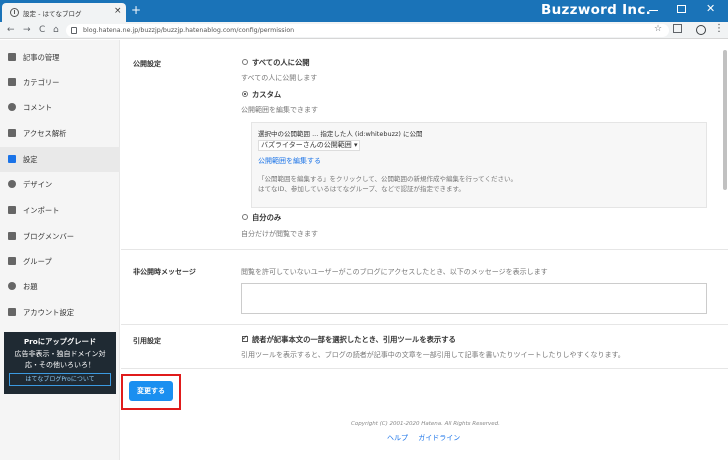 The width and height of the screenshot is (728, 460). Describe the element at coordinates (474, 298) in the screenshot. I see `private-message-textarea` at that location.